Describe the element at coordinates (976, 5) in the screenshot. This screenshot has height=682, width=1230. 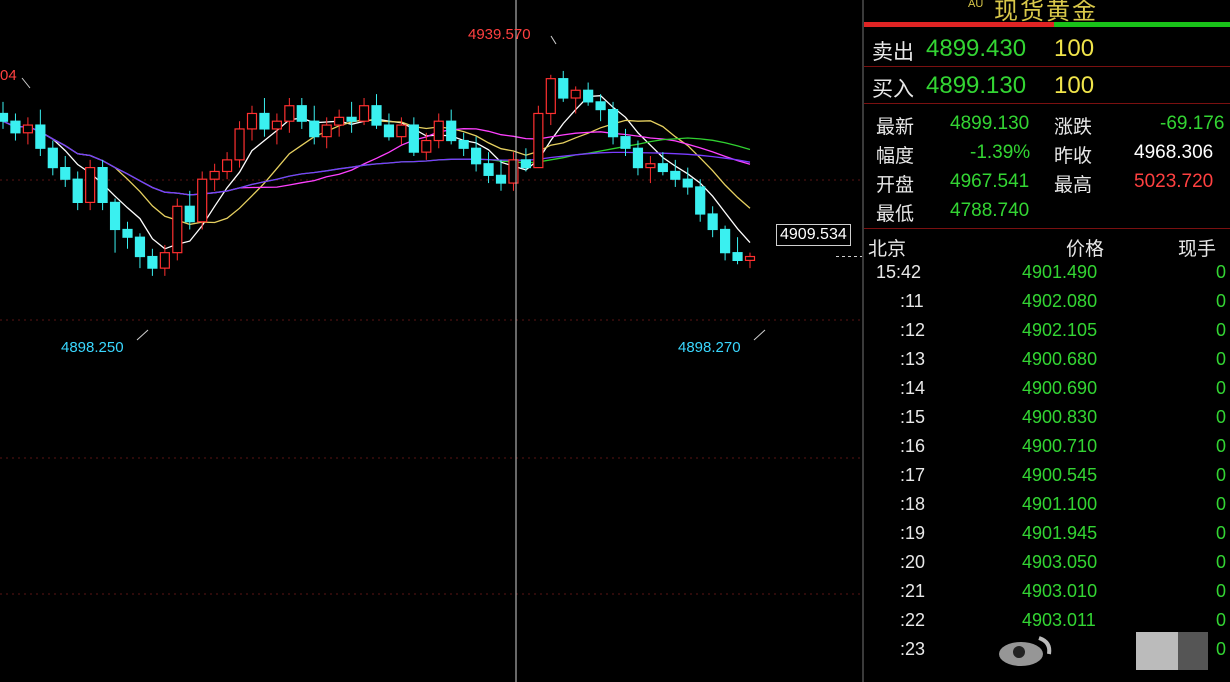
I see `symbol-tag: AU` at that location.